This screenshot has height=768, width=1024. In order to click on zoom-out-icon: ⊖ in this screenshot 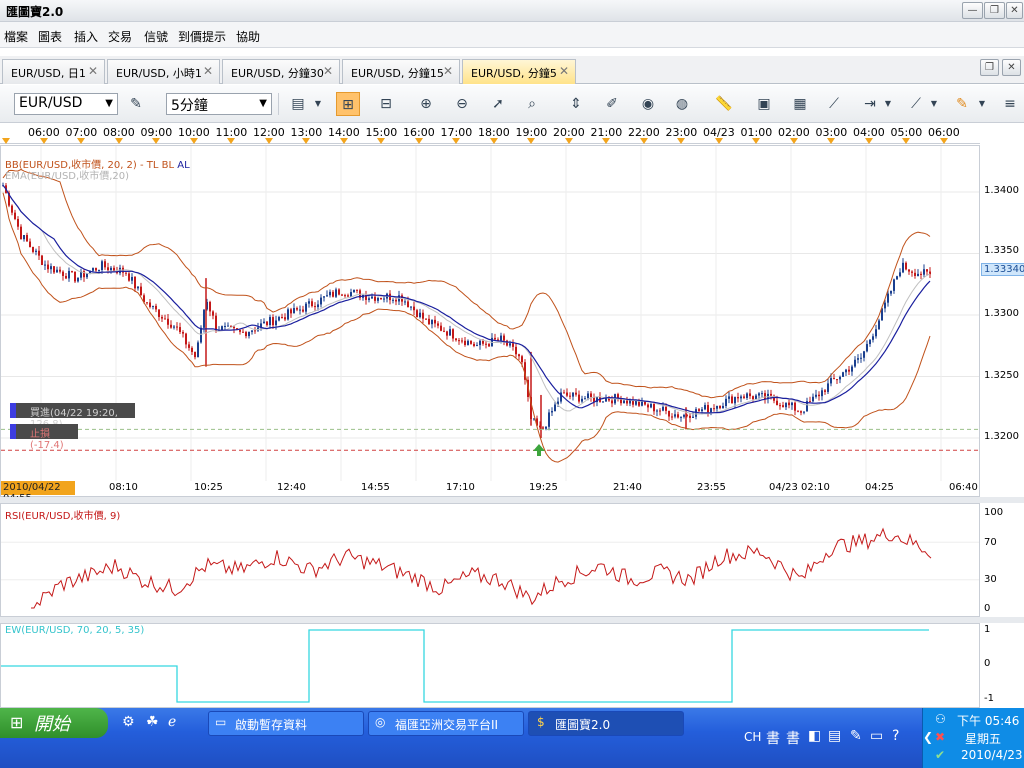, I will do `click(462, 104)`.